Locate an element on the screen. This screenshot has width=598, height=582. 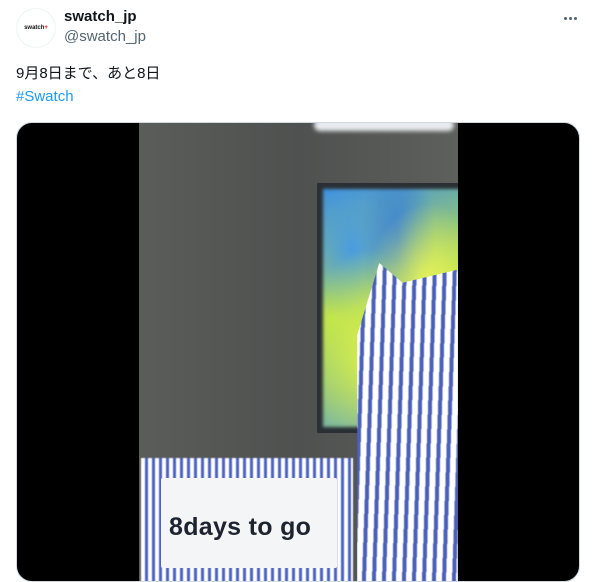
hashtag-link: #Swatch is located at coordinates (45, 97).